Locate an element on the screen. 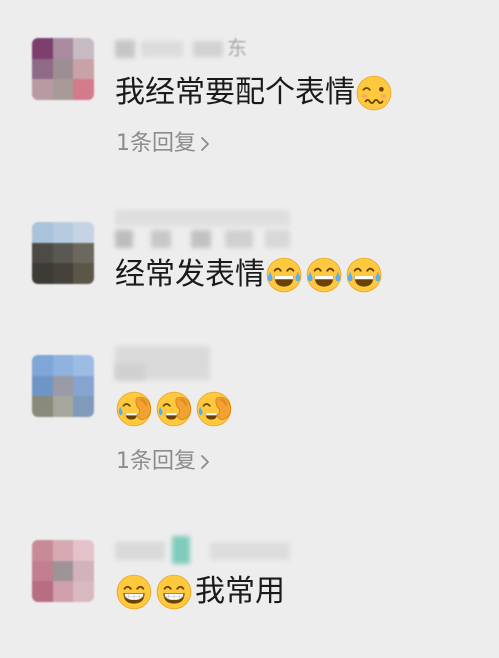 The image size is (499, 658). comment-body: 我经常要配个表情 is located at coordinates (255, 93).